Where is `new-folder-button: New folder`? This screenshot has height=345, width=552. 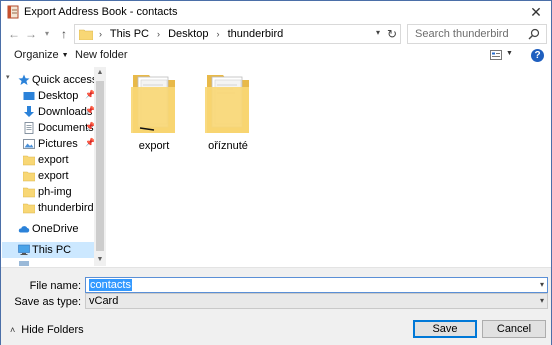 new-folder-button: New folder is located at coordinates (101, 55).